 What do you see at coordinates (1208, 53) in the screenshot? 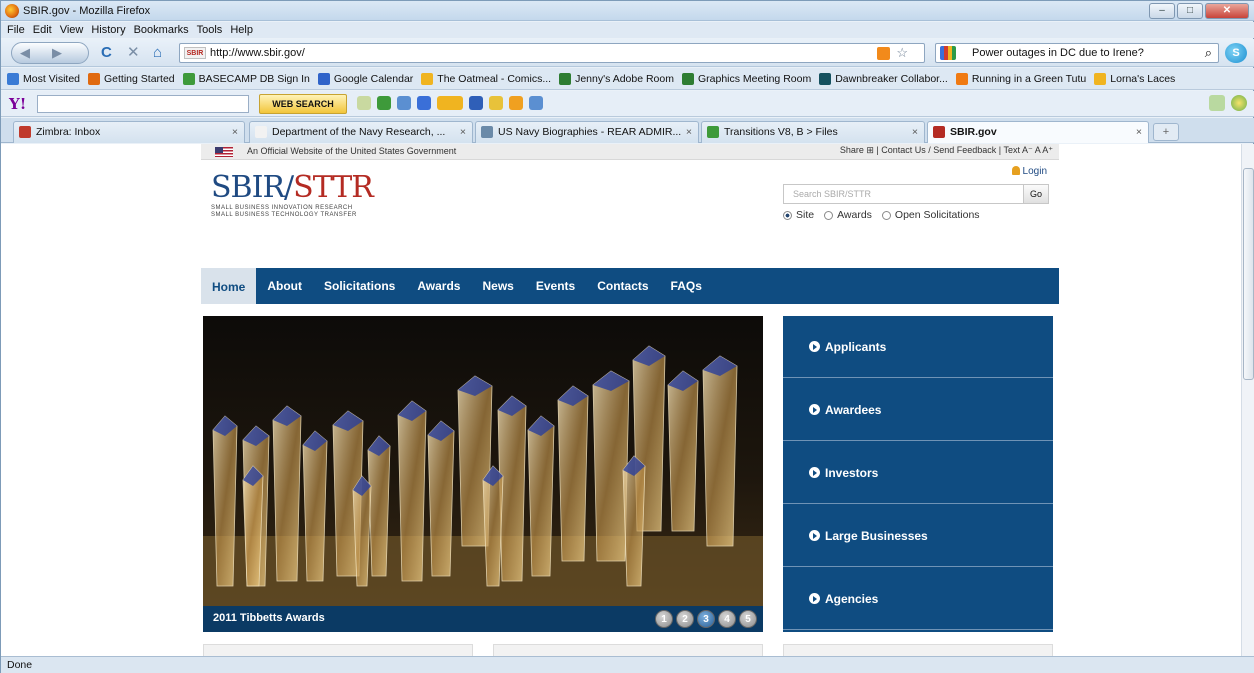
I see `search-icon: ⌕` at bounding box center [1208, 53].